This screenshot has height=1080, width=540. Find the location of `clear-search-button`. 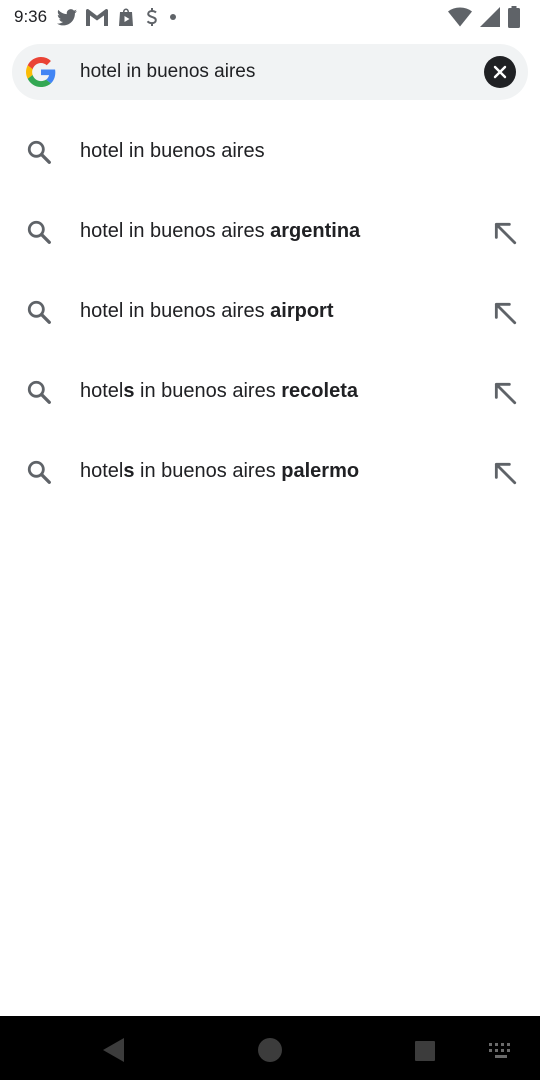

clear-search-button is located at coordinates (500, 72).